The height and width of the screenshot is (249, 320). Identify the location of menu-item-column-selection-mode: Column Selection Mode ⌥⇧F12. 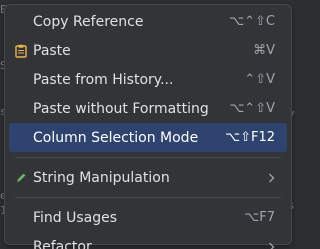
(148, 137).